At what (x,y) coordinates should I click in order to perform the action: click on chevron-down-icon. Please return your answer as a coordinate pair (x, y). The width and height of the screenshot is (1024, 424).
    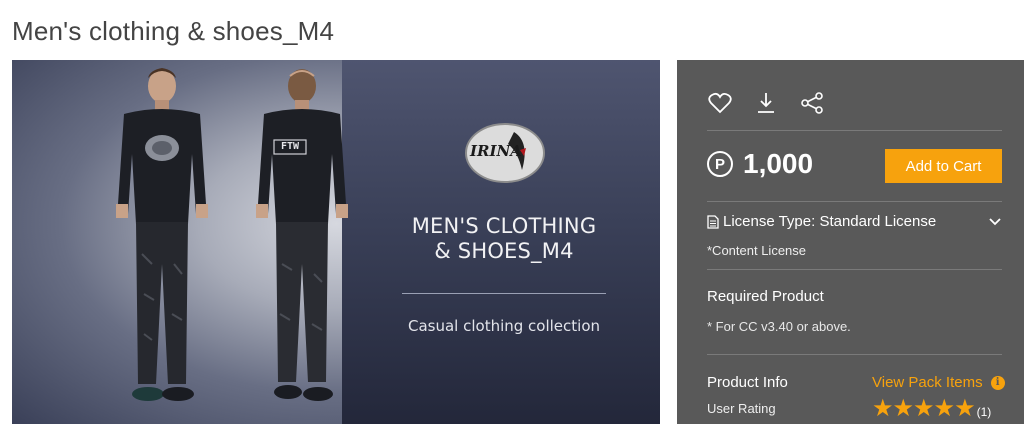
    Looking at the image, I should click on (995, 222).